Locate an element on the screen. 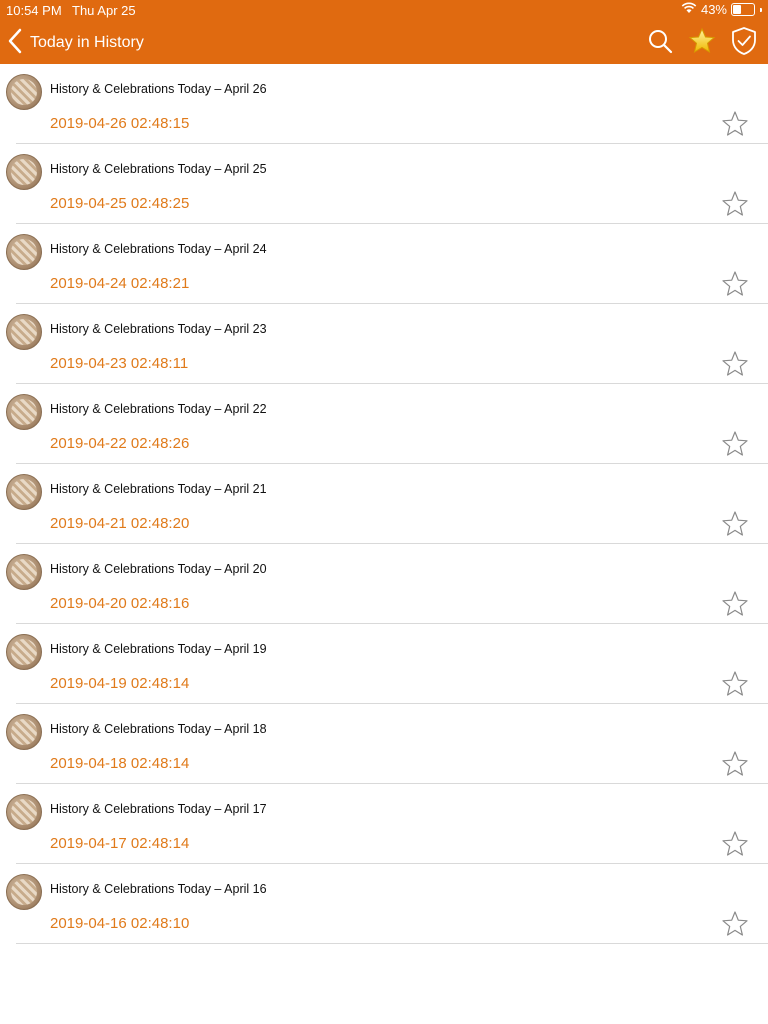  item-date: 2019-04-19 02:48:14 is located at coordinates (120, 683).